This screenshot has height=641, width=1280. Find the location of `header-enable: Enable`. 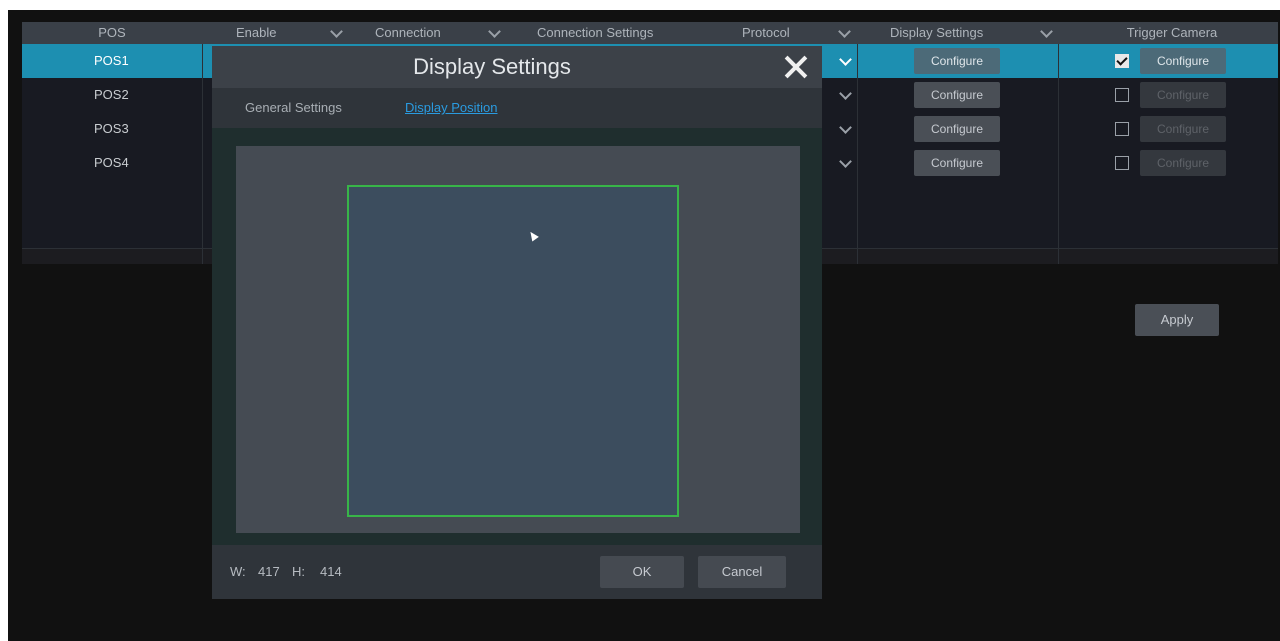

header-enable: Enable is located at coordinates (256, 32).